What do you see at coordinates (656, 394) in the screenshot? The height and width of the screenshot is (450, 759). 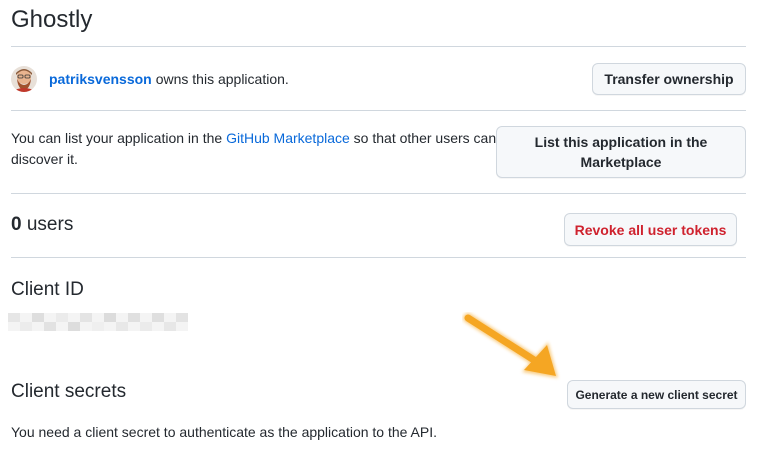 I see `generate-client-secret-button: Generate a new client secret` at bounding box center [656, 394].